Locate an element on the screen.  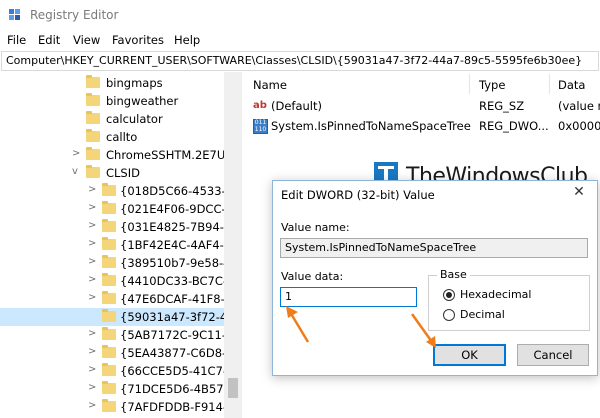
value-type: REG_SZ is located at coordinates (502, 106).